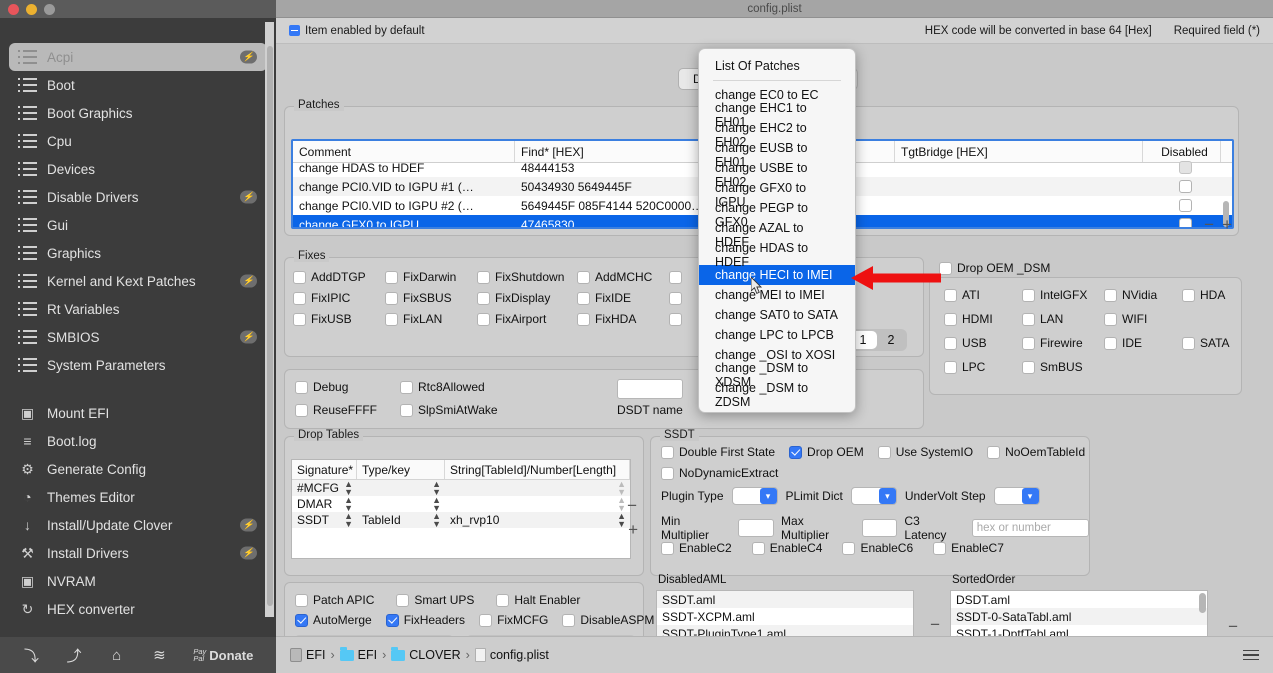 The height and width of the screenshot is (673, 1273). I want to click on sidebar-item-kernel-and-kext-patches: Kernel and Kext Patches ⚡, so click(138, 281).